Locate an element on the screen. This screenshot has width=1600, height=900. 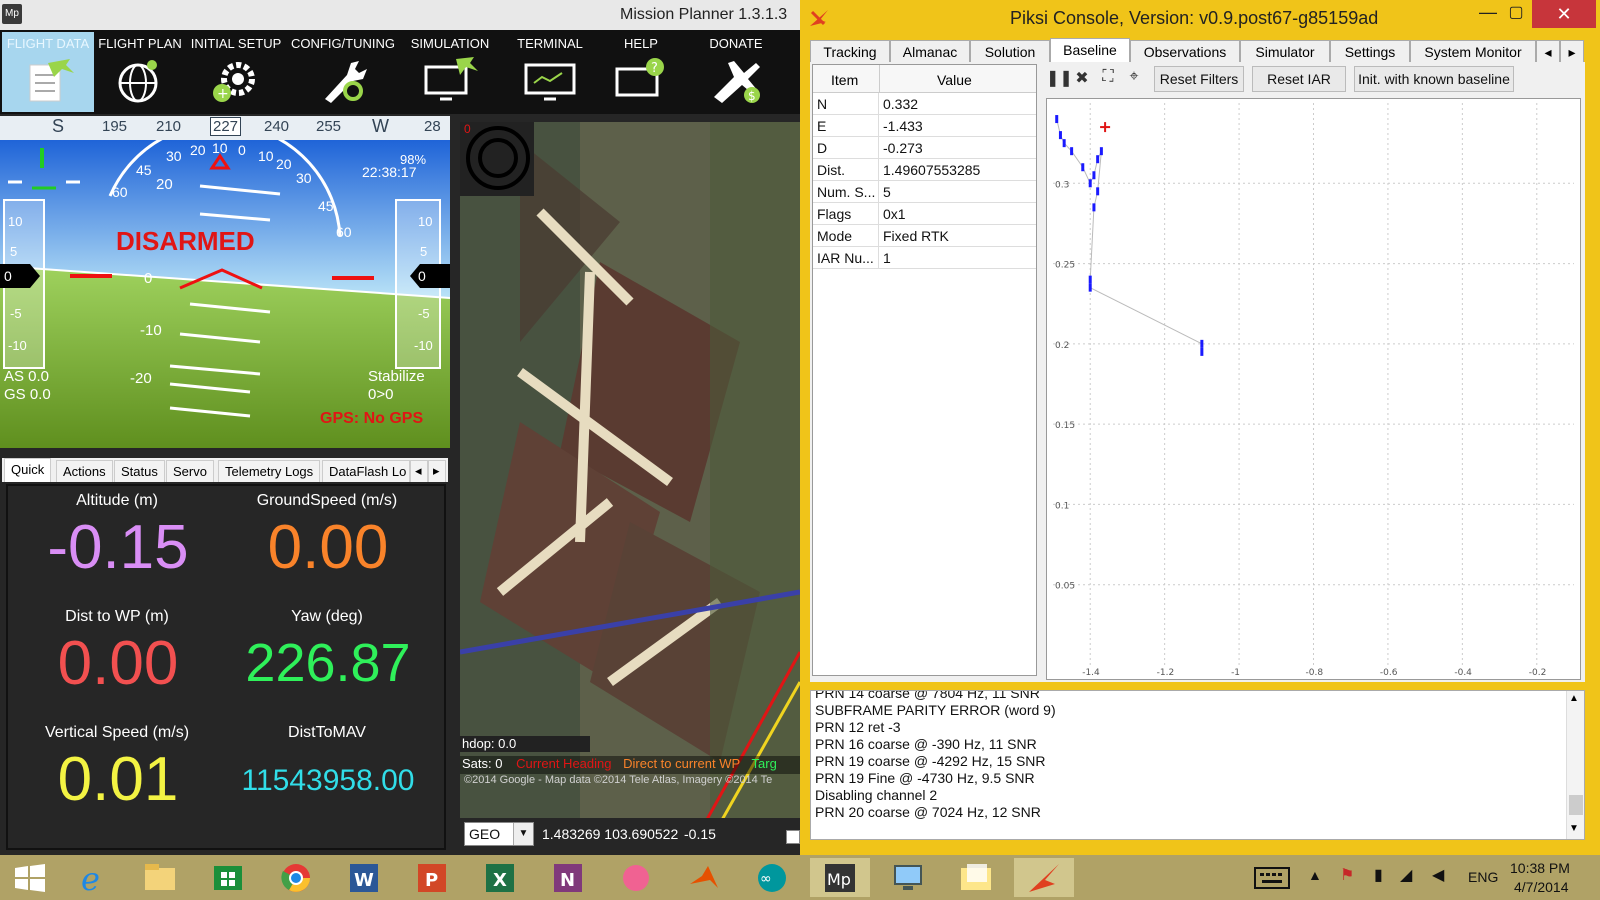
monitor-plane-icon is located at coordinates (451, 79).